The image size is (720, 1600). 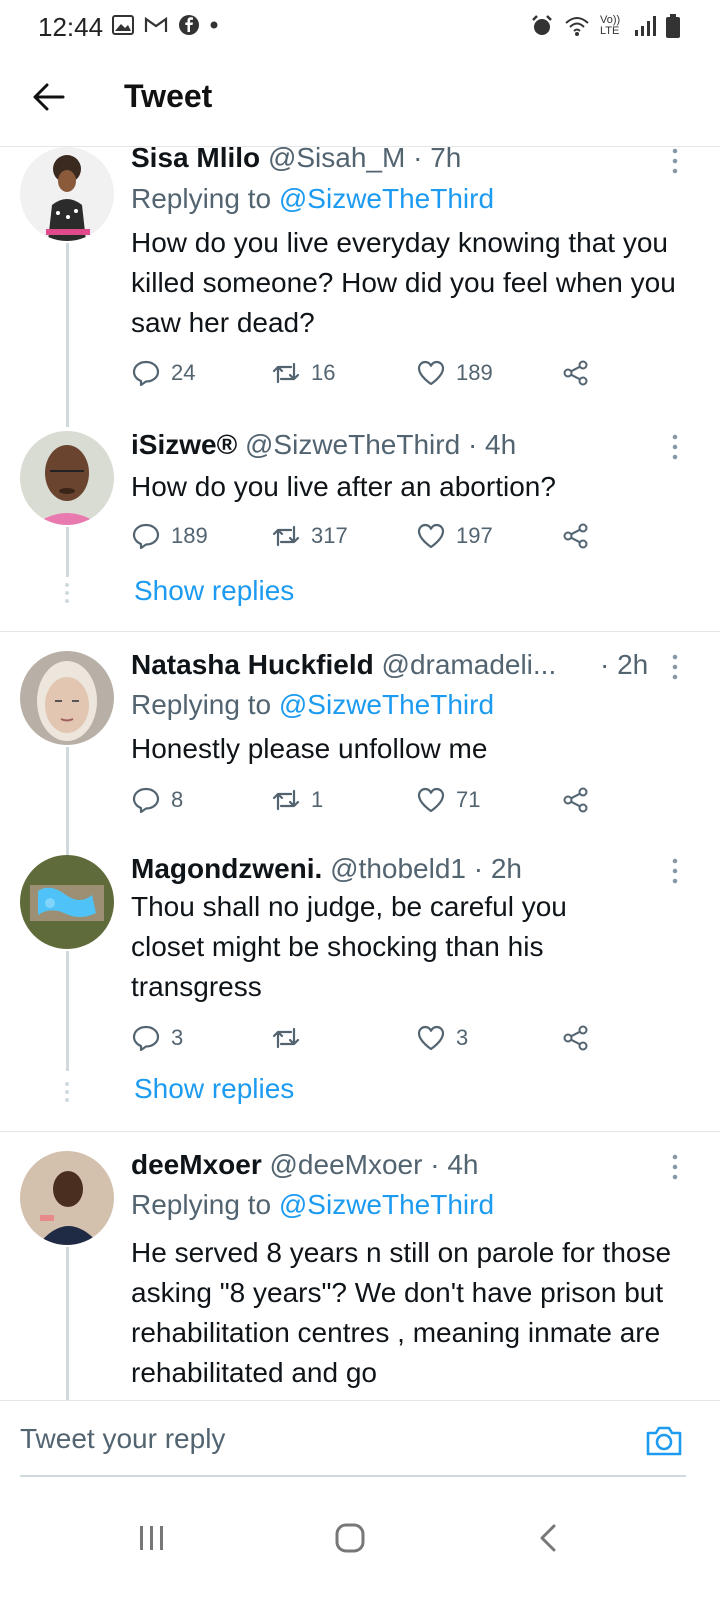 I want to click on display-name: Magondzweni., so click(x=226, y=868).